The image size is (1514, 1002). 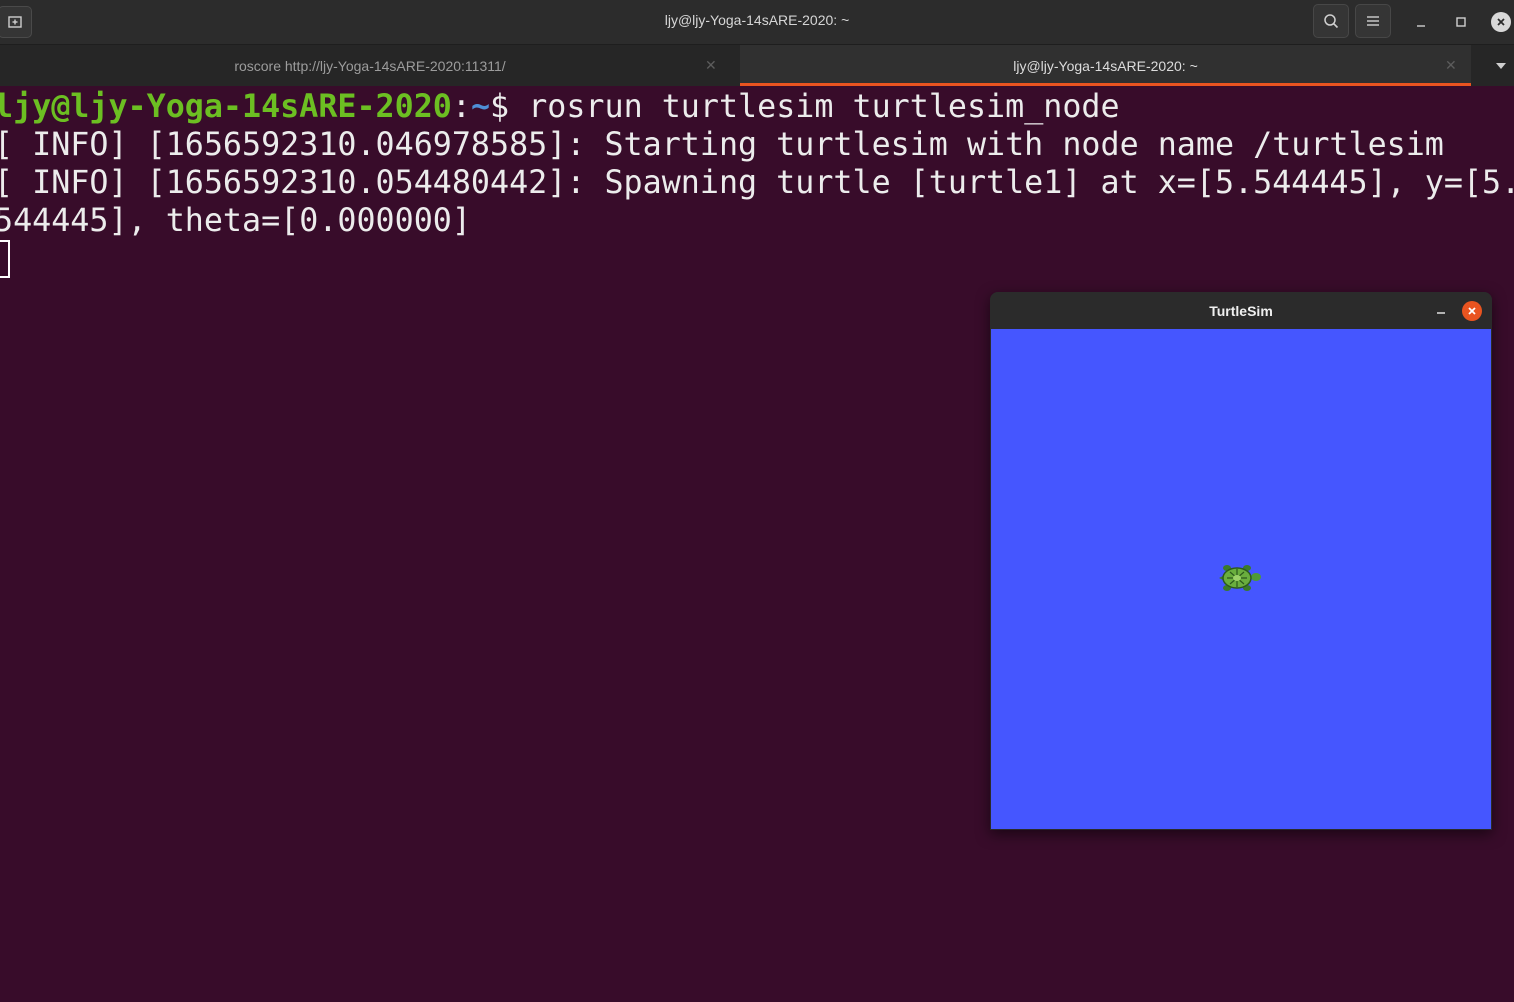 I want to click on tab-dropdown-button, so click(x=1501, y=66).